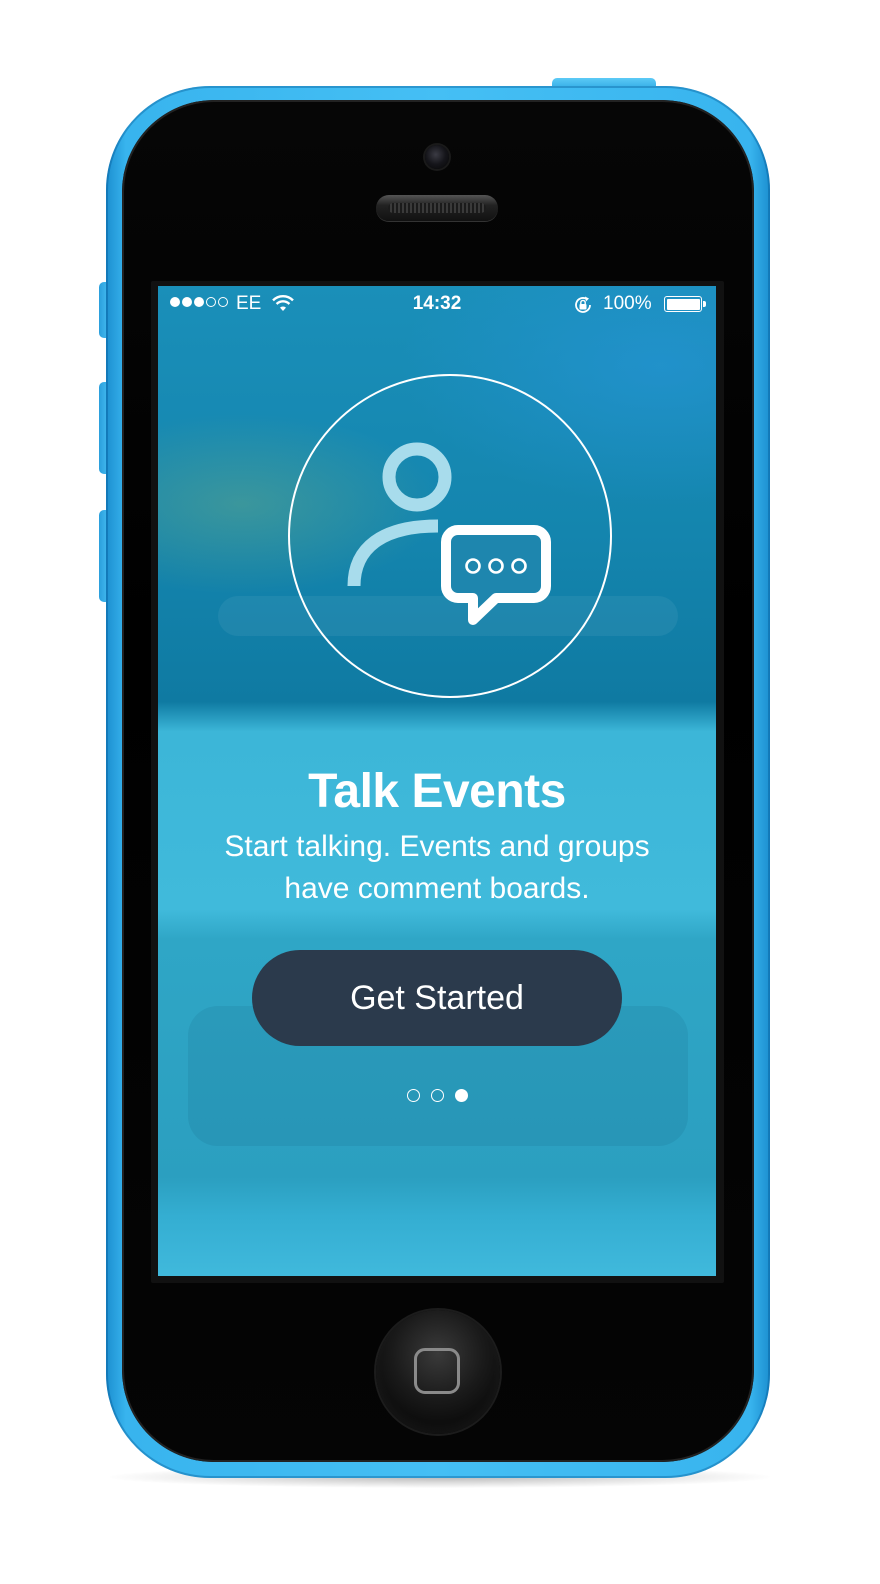 This screenshot has width=880, height=1584. I want to click on page-indicator, so click(437, 1095).